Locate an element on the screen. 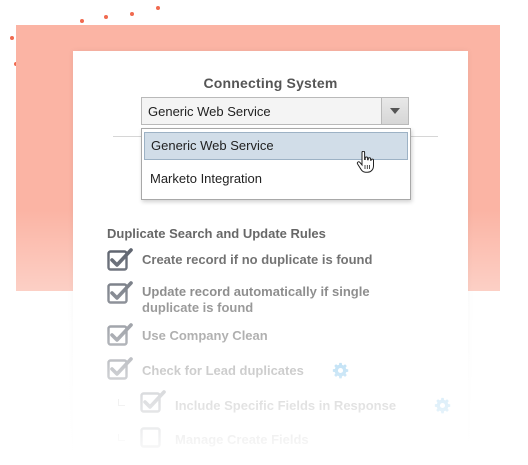  connecting-system-select: Generic Web Service is located at coordinates (275, 111).